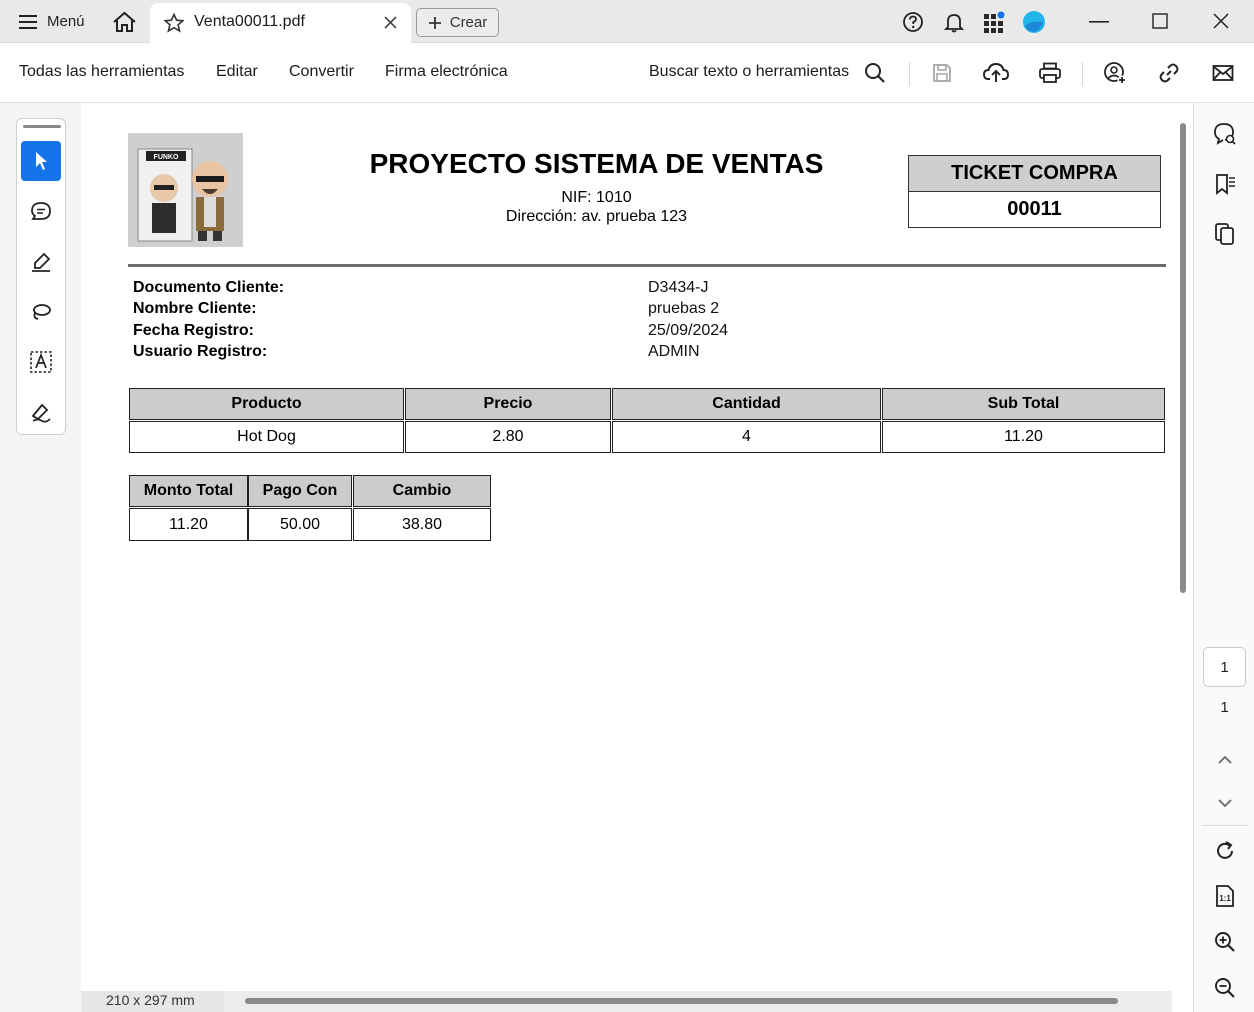  What do you see at coordinates (237, 72) in the screenshot?
I see `menu-edit: Editar` at bounding box center [237, 72].